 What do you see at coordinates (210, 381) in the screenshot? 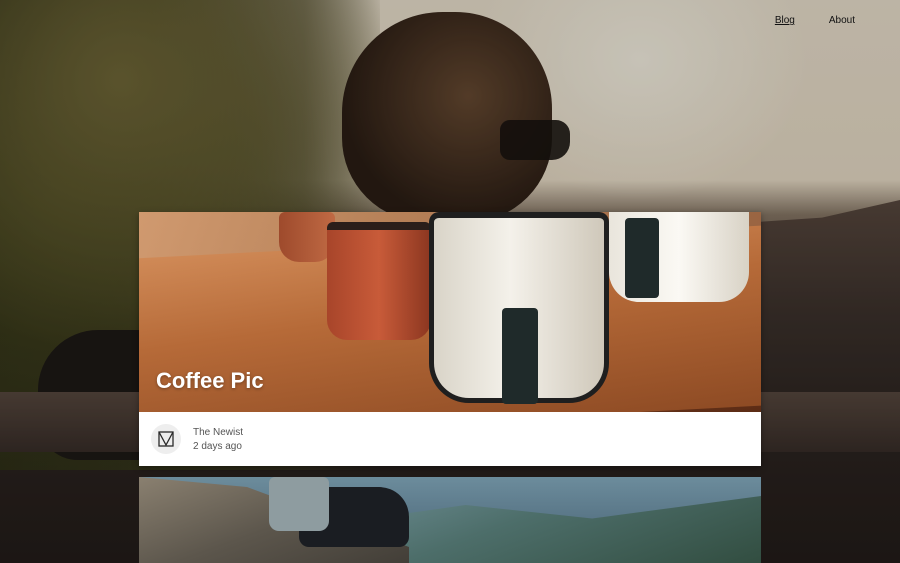
I see `post-title: Coffee Pic` at bounding box center [210, 381].